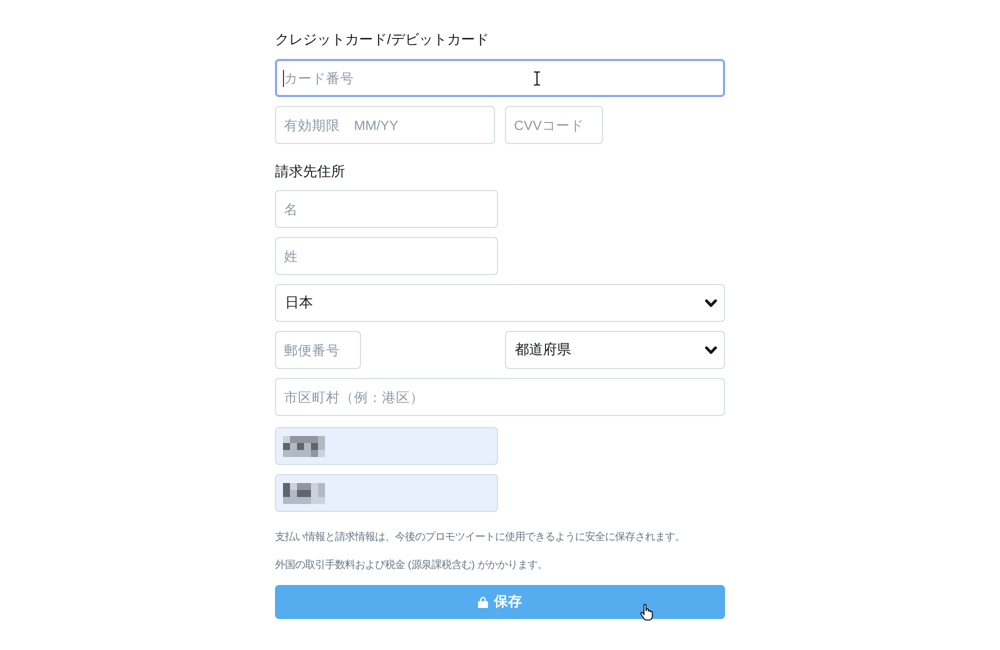  What do you see at coordinates (615, 350) in the screenshot?
I see `prefecture-select: 都道府県` at bounding box center [615, 350].